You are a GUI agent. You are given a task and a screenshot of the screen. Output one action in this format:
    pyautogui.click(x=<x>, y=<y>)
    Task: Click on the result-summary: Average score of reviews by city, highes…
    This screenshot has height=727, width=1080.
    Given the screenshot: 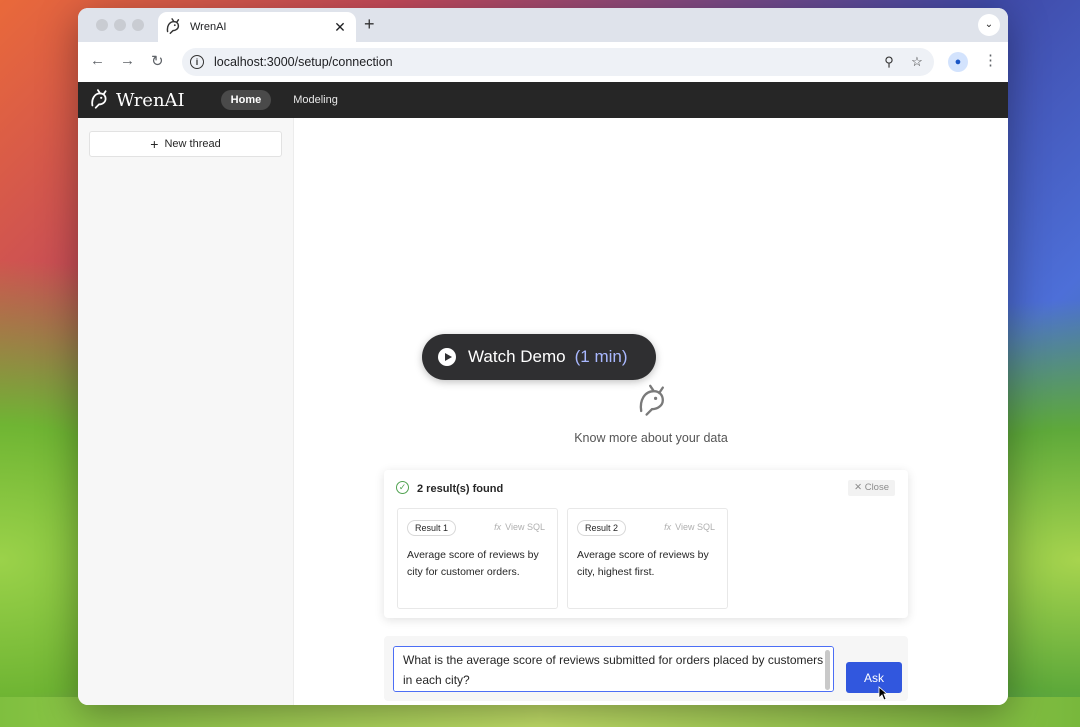 What is the action you would take?
    pyautogui.click(x=643, y=563)
    